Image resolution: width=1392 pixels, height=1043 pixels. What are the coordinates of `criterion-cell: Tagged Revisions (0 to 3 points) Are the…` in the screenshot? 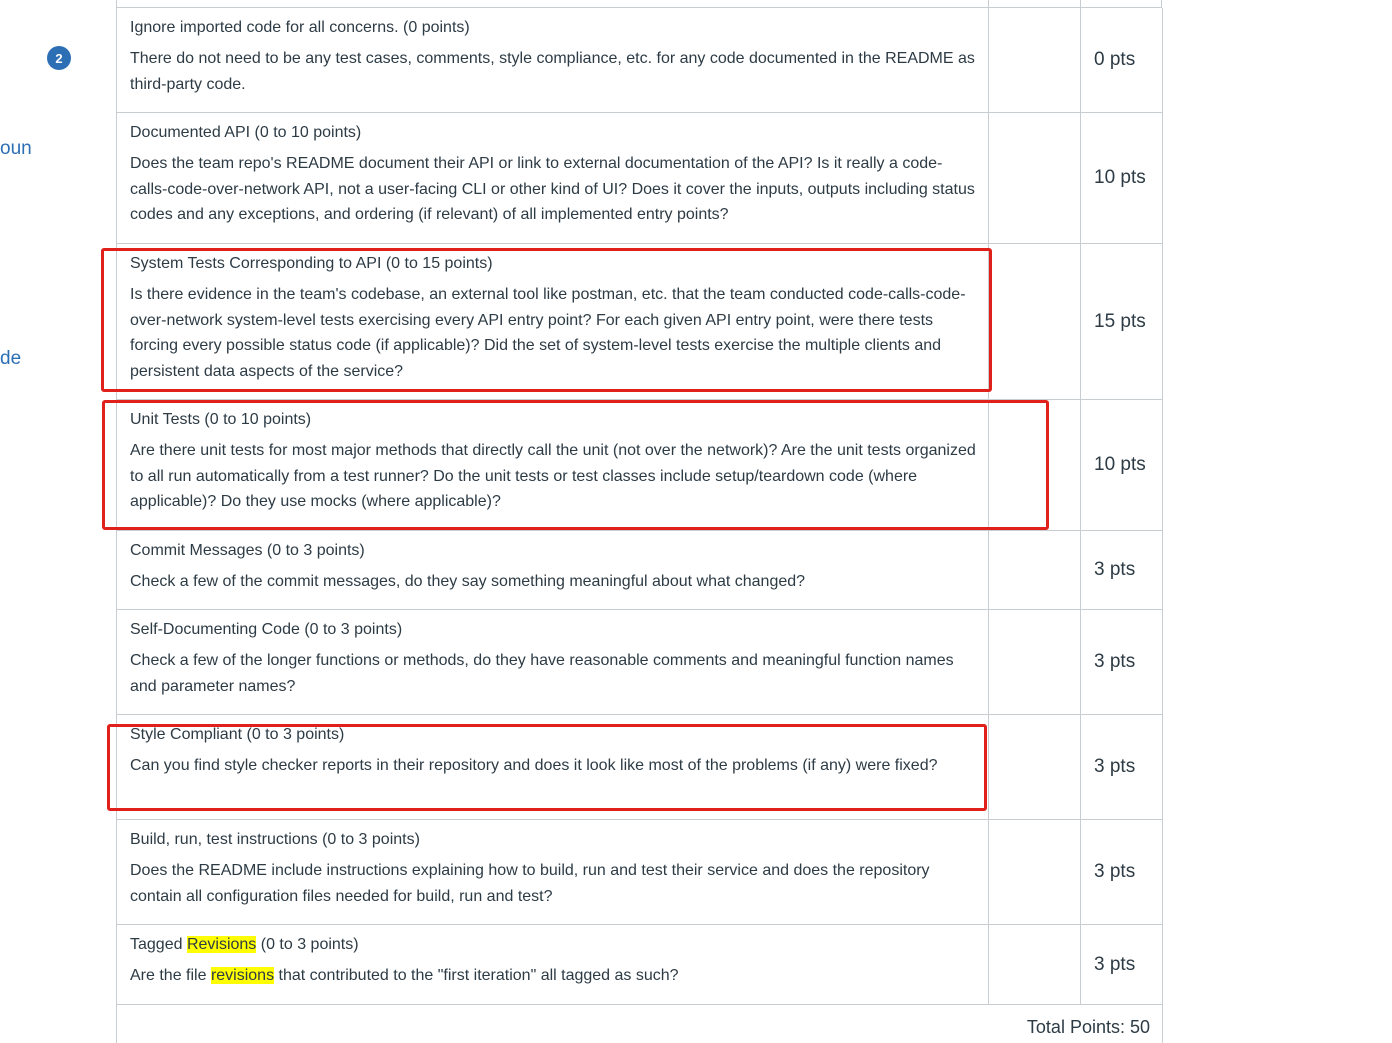 It's located at (553, 964).